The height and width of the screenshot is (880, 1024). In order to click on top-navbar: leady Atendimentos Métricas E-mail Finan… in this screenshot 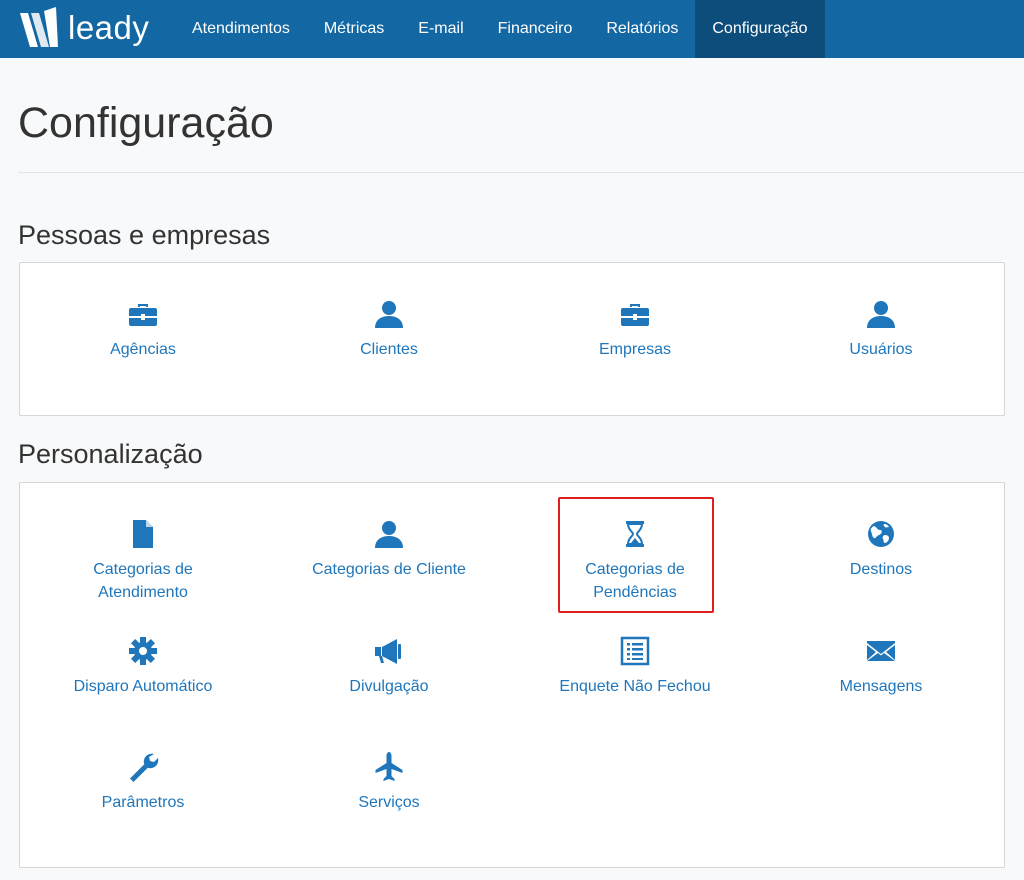, I will do `click(512, 29)`.